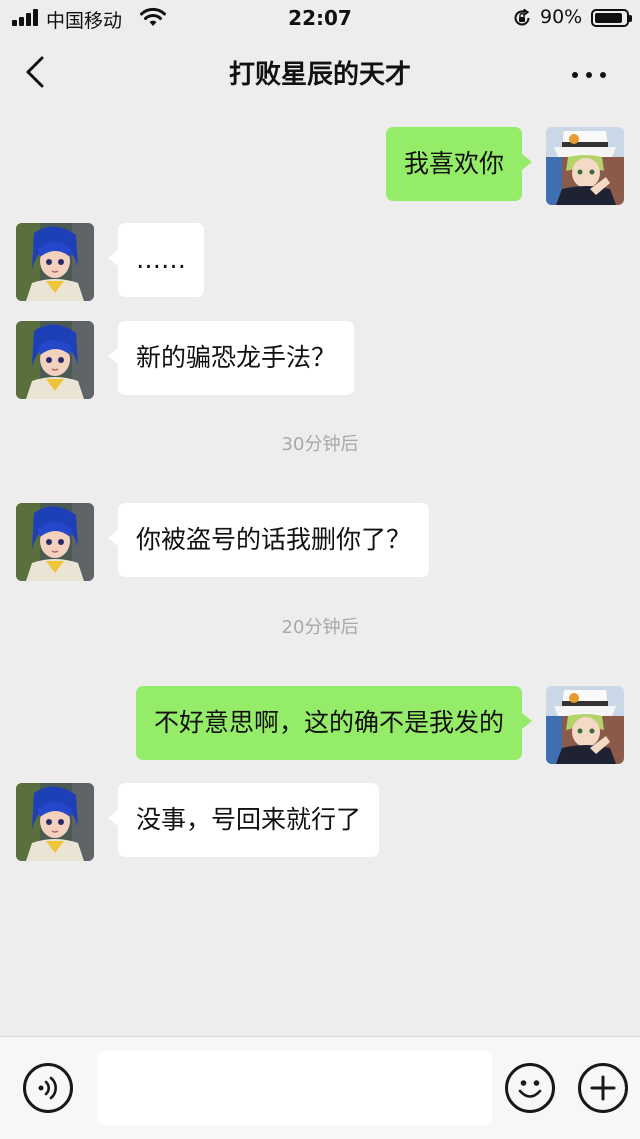  What do you see at coordinates (608, 18) in the screenshot?
I see `battery-level` at bounding box center [608, 18].